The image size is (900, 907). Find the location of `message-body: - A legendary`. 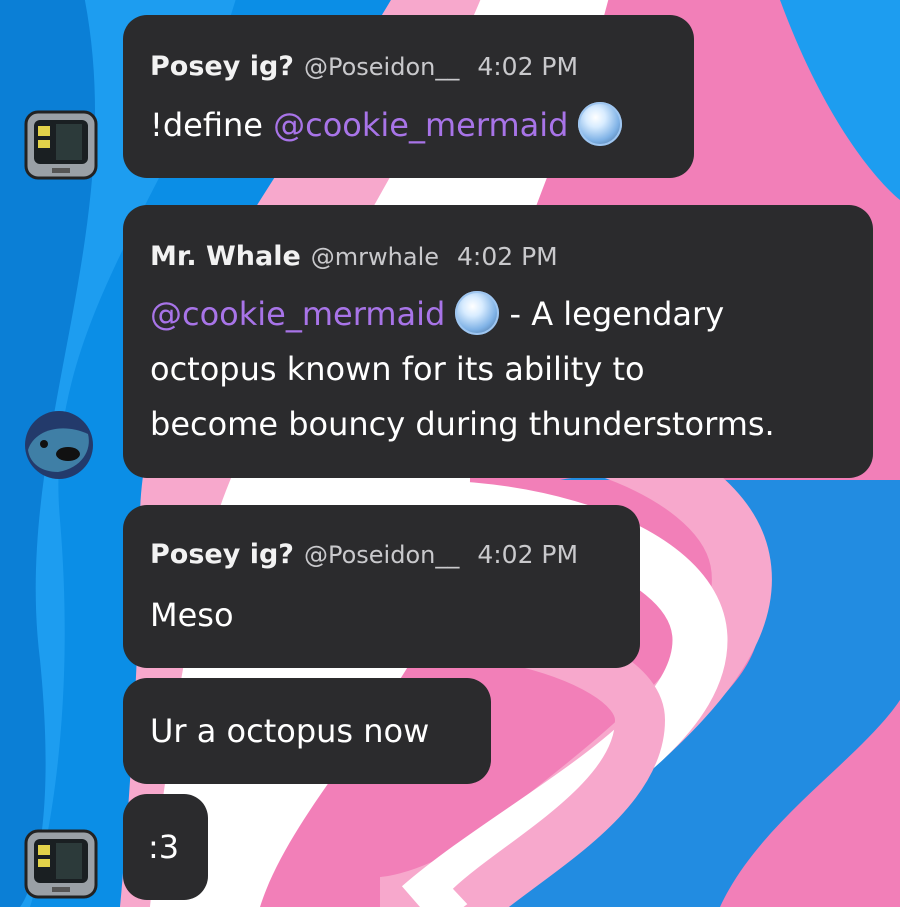

message-body: - A legendary is located at coordinates (617, 314).